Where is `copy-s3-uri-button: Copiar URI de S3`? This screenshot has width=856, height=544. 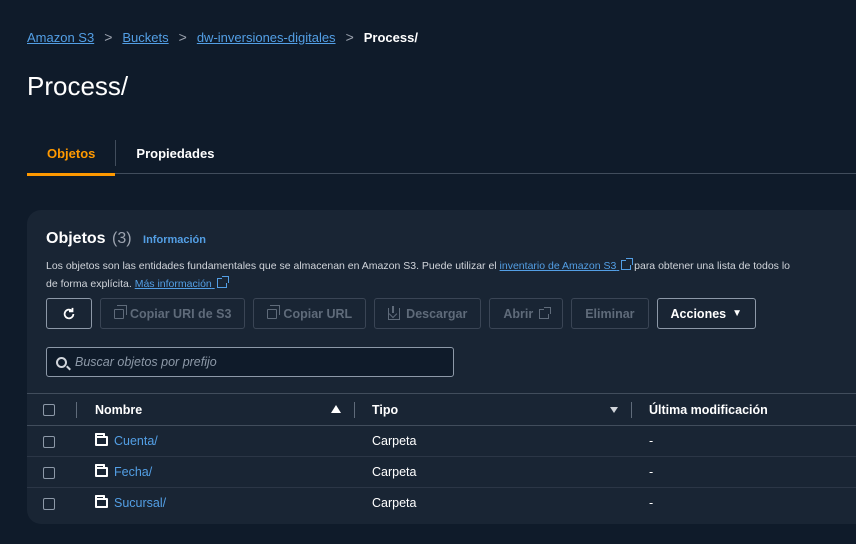 copy-s3-uri-button: Copiar URI de S3 is located at coordinates (173, 313).